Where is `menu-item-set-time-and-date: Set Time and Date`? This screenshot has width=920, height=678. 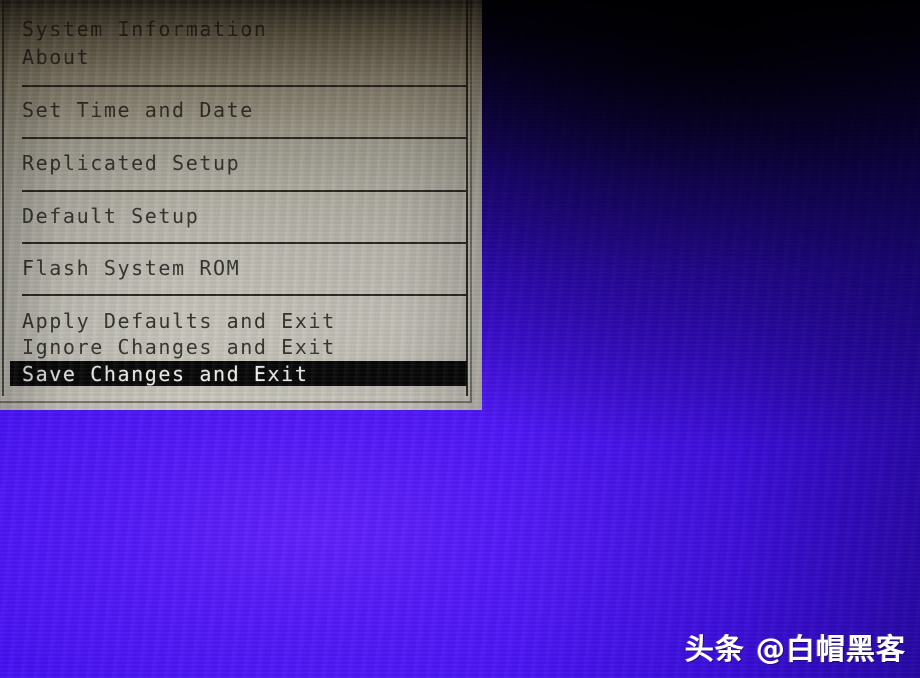
menu-item-set-time-and-date: Set Time and Date is located at coordinates (138, 110).